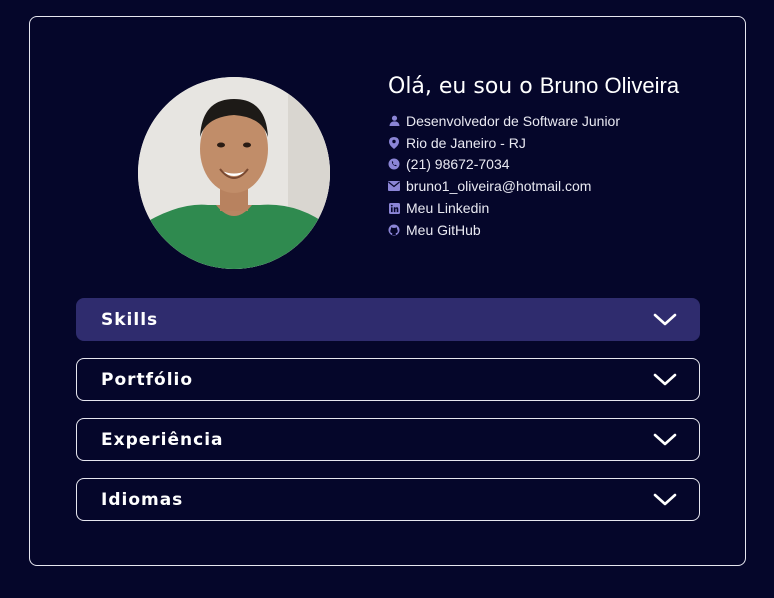 This screenshot has height=598, width=774. What do you see at coordinates (466, 142) in the screenshot?
I see `info-location-text: Rio de Janeiro - RJ` at bounding box center [466, 142].